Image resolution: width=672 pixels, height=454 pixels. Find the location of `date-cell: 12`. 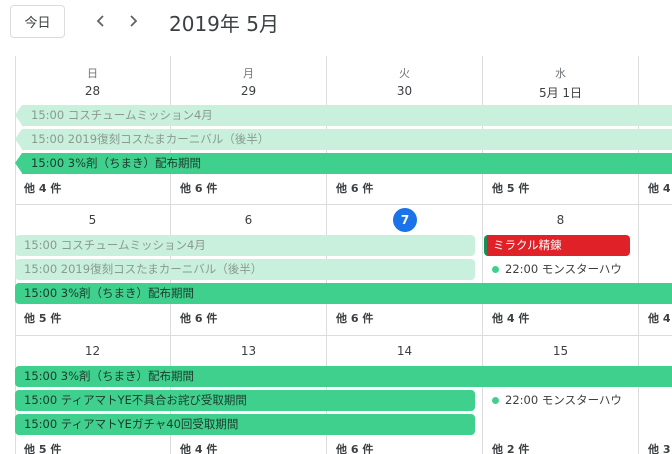

date-cell: 12 is located at coordinates (92, 351).